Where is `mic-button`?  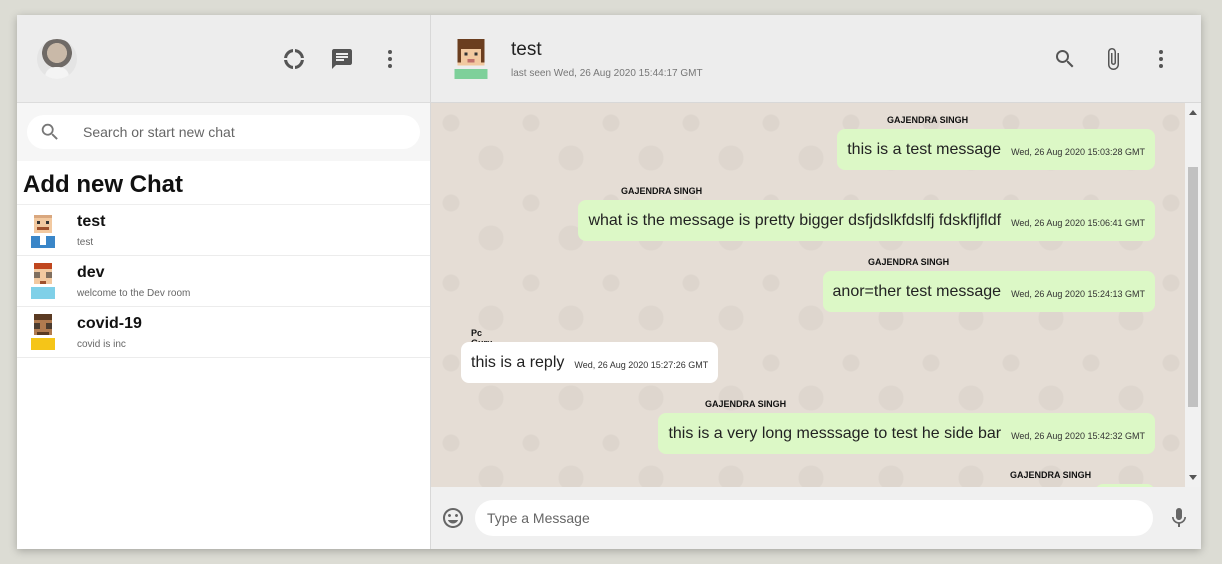 mic-button is located at coordinates (1179, 518).